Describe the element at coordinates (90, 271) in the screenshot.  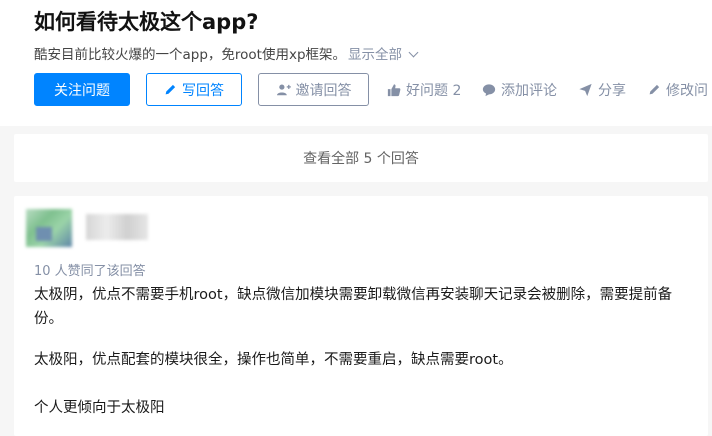
I see `vote-count: 10 人赞同了该回答` at that location.